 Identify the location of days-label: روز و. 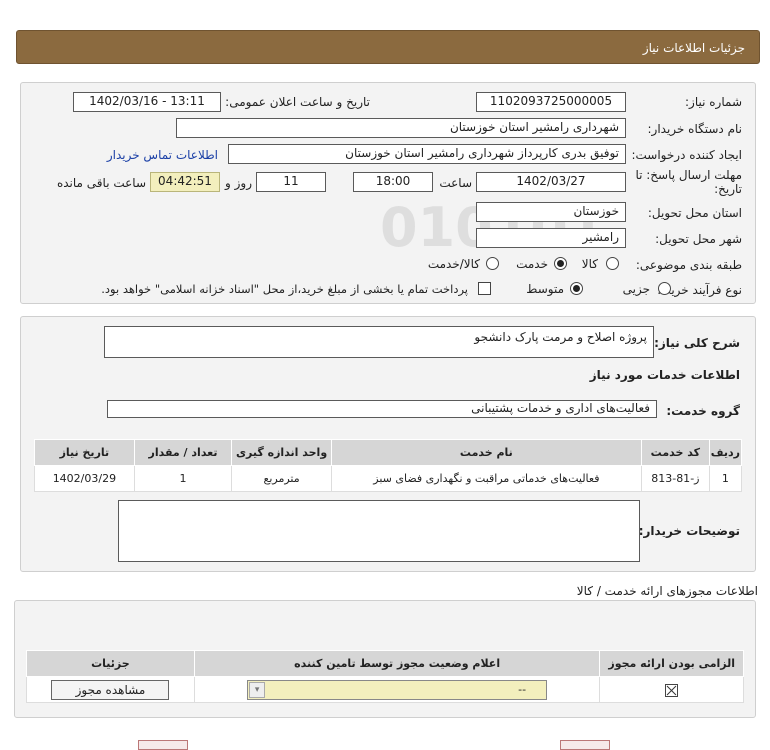
(238, 183).